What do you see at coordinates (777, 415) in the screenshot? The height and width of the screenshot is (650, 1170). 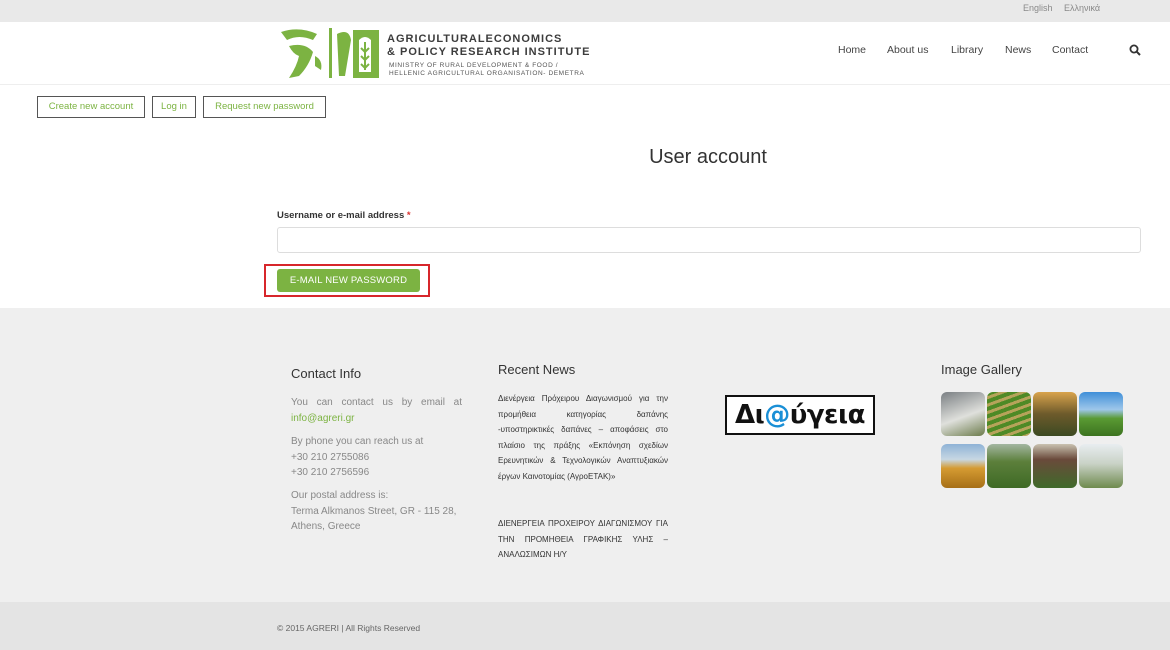 I see `diavgeia-logo-at: @` at bounding box center [777, 415].